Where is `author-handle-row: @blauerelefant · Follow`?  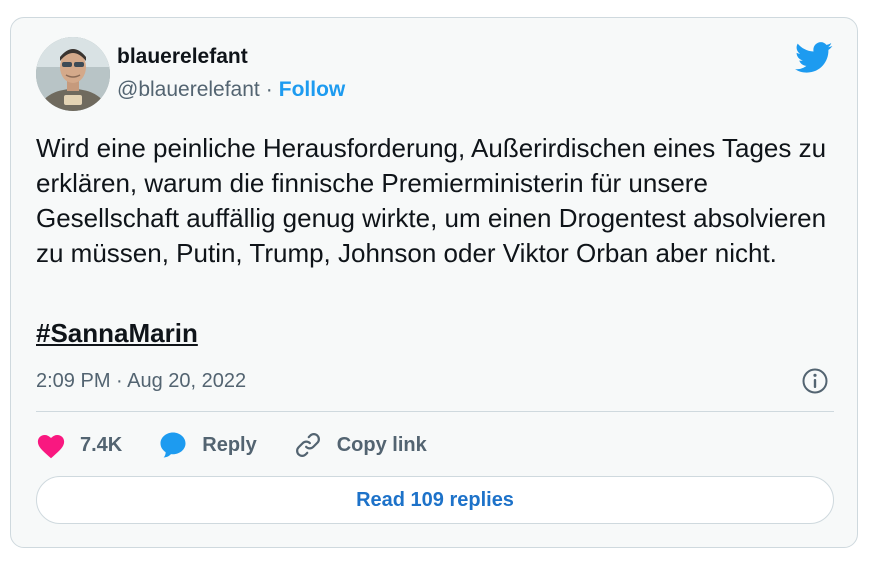
author-handle-row: @blauerelefant · Follow is located at coordinates (231, 90).